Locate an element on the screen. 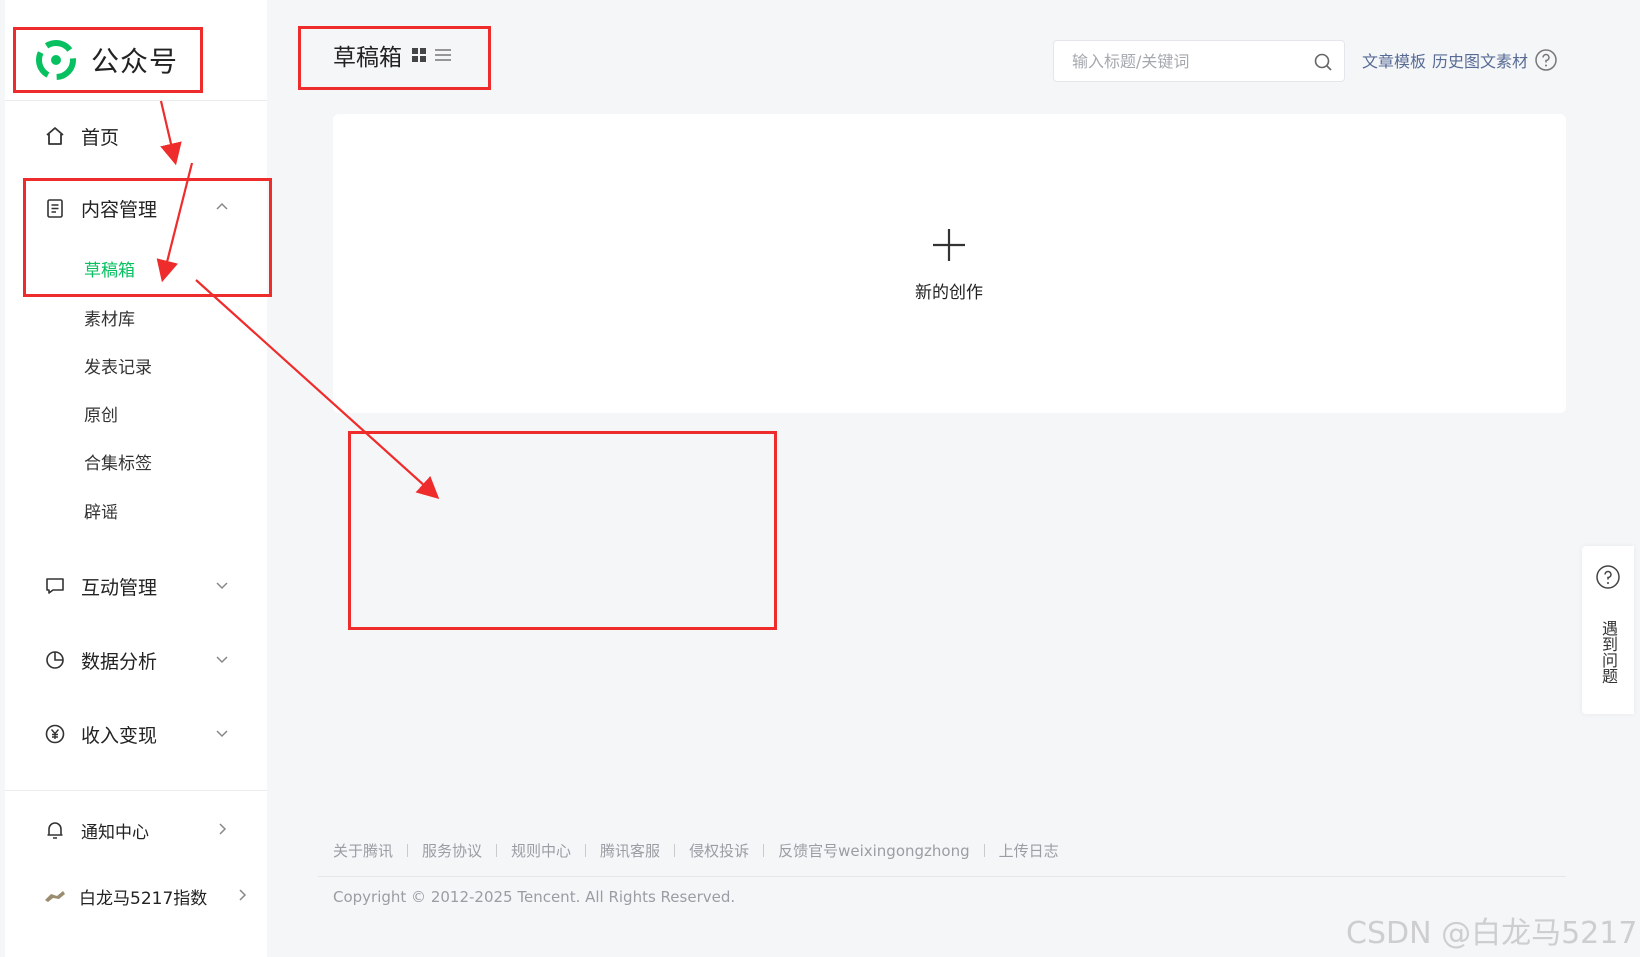 The height and width of the screenshot is (957, 1640). list-view-icon is located at coordinates (443, 55).